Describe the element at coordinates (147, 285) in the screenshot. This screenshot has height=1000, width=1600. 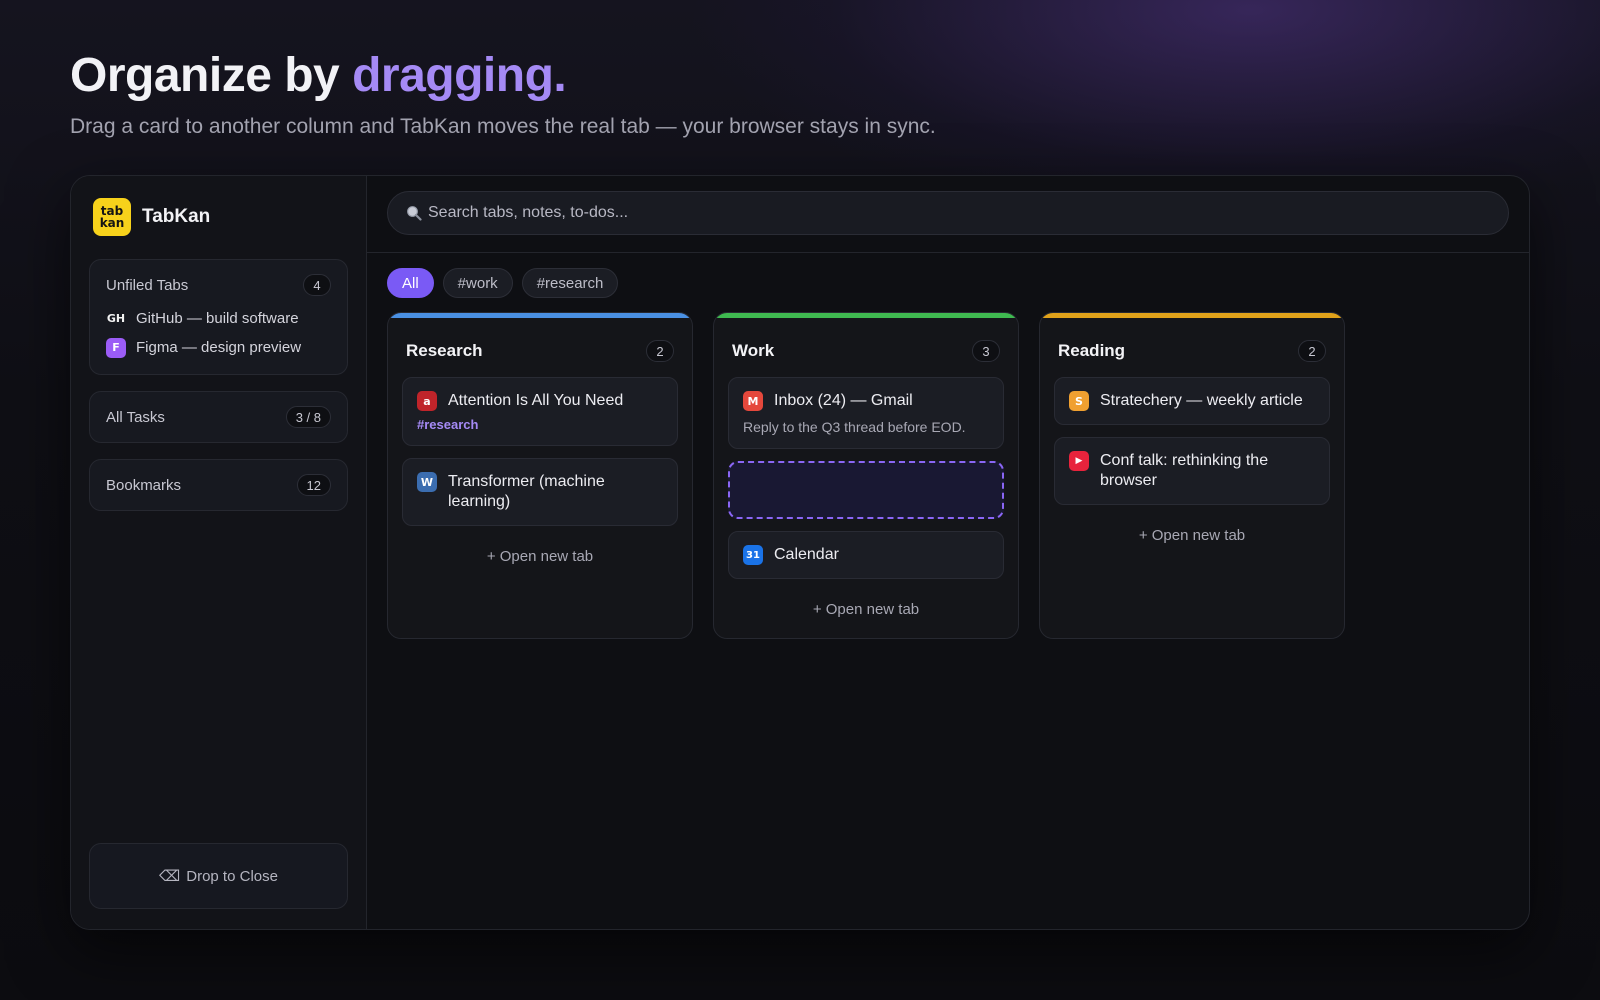
I see `unfiled-tabs-label: Unfiled Tabs` at that location.